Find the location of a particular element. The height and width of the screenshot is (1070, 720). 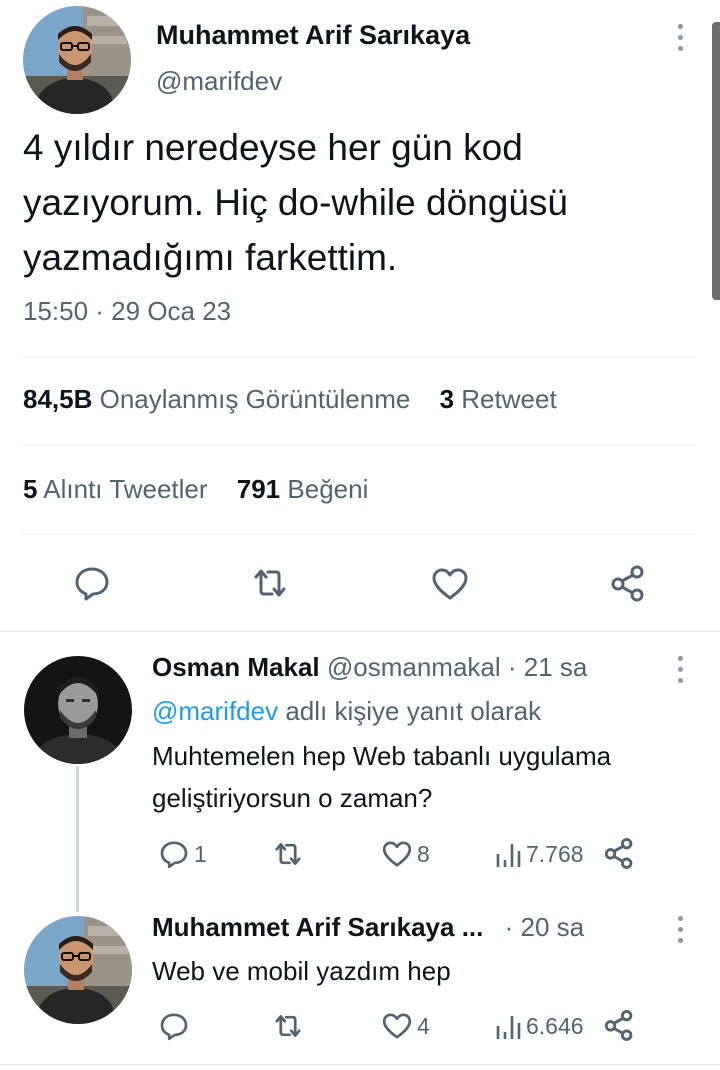

likes-label: Beğeni is located at coordinates (328, 489).